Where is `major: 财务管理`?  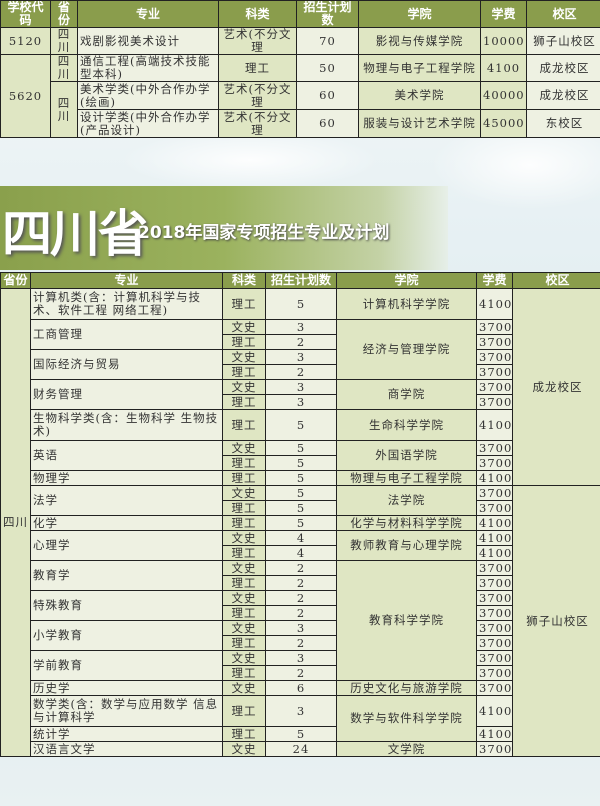 major: 财务管理 is located at coordinates (126, 394).